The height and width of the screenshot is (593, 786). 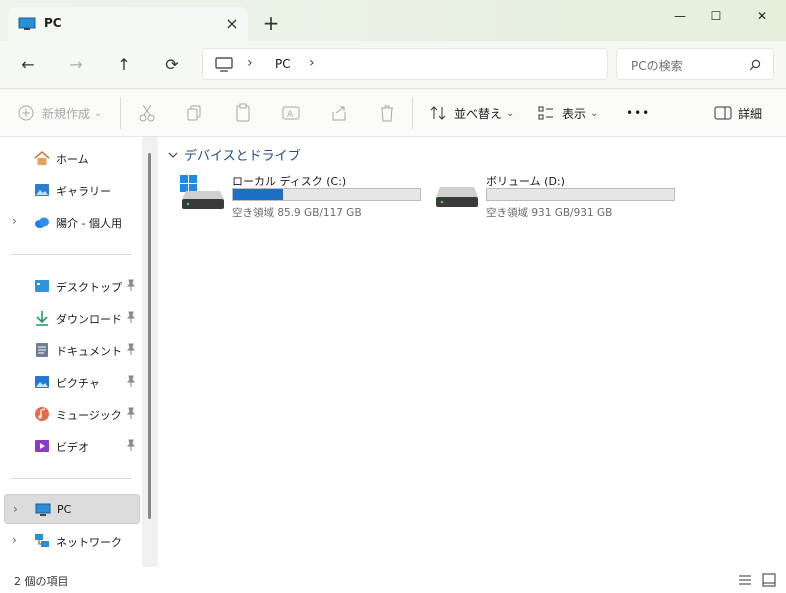 I want to click on close-window-button: ✕, so click(x=762, y=16).